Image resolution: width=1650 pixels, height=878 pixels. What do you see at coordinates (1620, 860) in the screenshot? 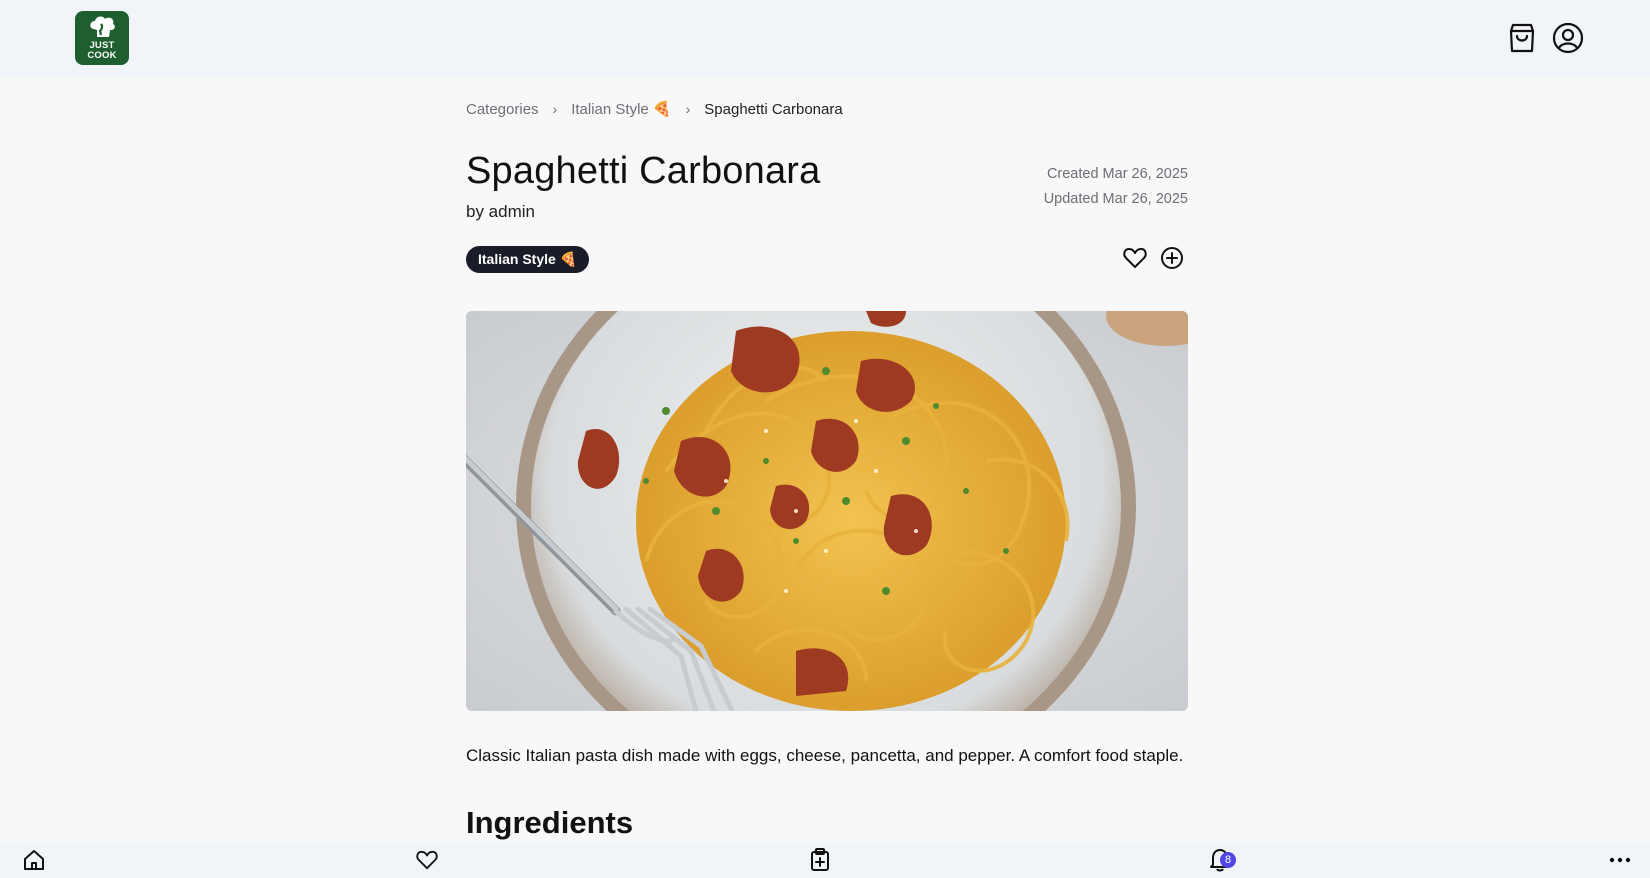
I see `more-icon` at bounding box center [1620, 860].